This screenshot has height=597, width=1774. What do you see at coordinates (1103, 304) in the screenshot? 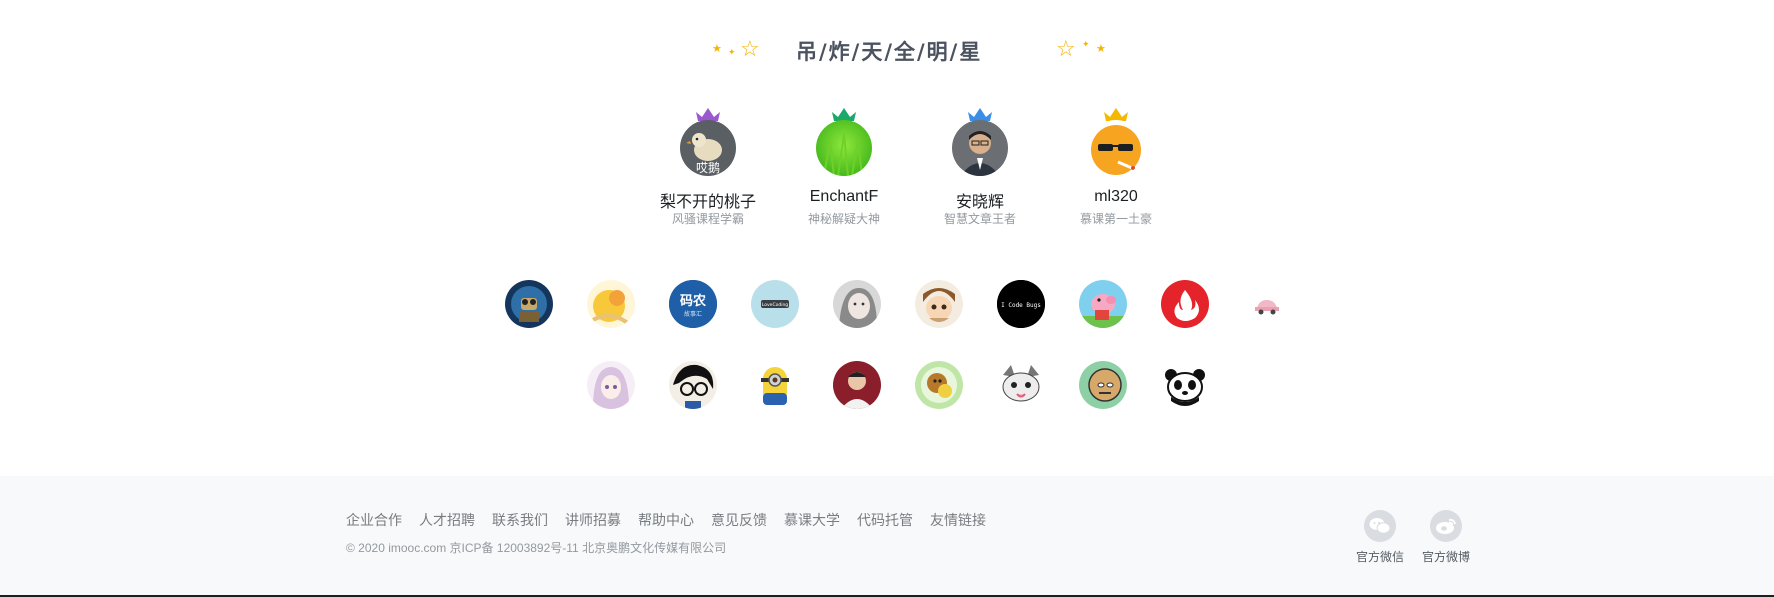
I see `peppa-avatar-icon` at bounding box center [1103, 304].